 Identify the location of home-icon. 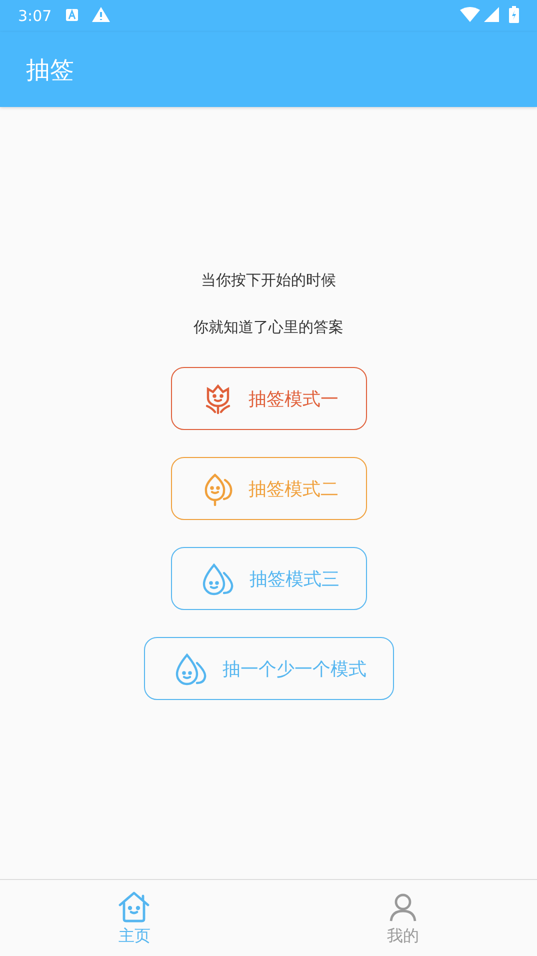
(134, 907).